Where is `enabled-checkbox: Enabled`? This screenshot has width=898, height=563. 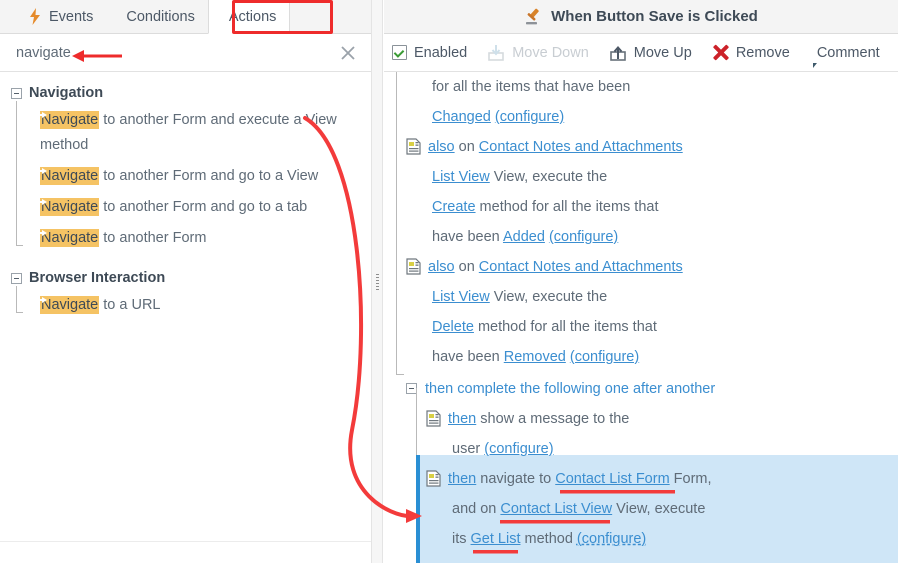
enabled-checkbox: Enabled is located at coordinates (429, 53).